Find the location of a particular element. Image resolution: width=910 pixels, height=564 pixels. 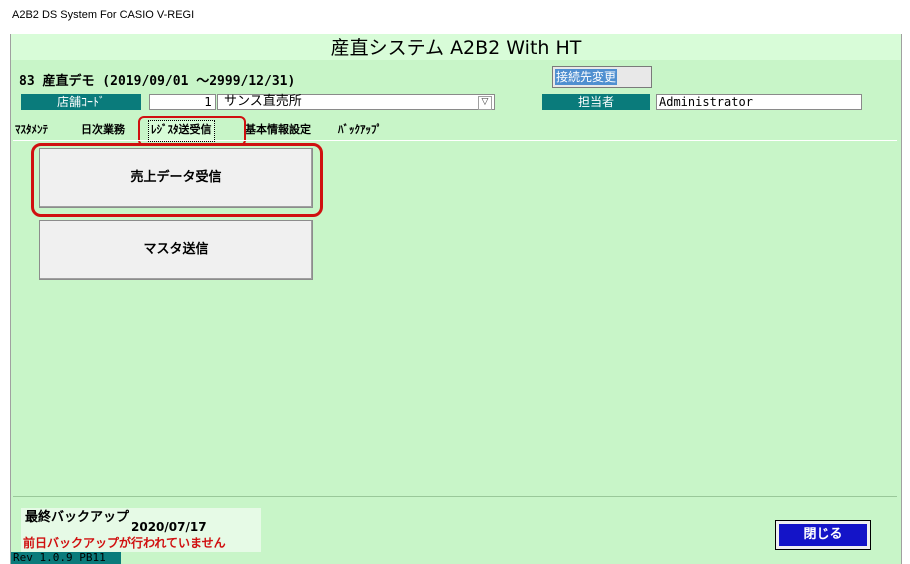

last-backup-date: 2020/07/17 is located at coordinates (169, 527).